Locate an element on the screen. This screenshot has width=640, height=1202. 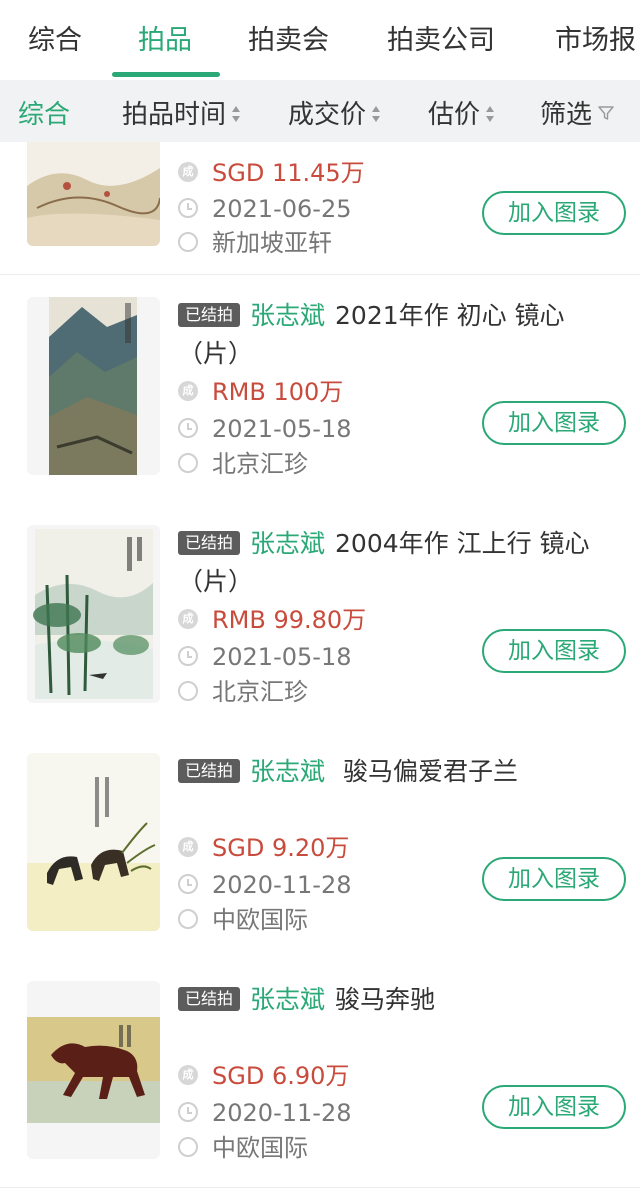
sort-estimate-label: 估价 is located at coordinates (454, 115).